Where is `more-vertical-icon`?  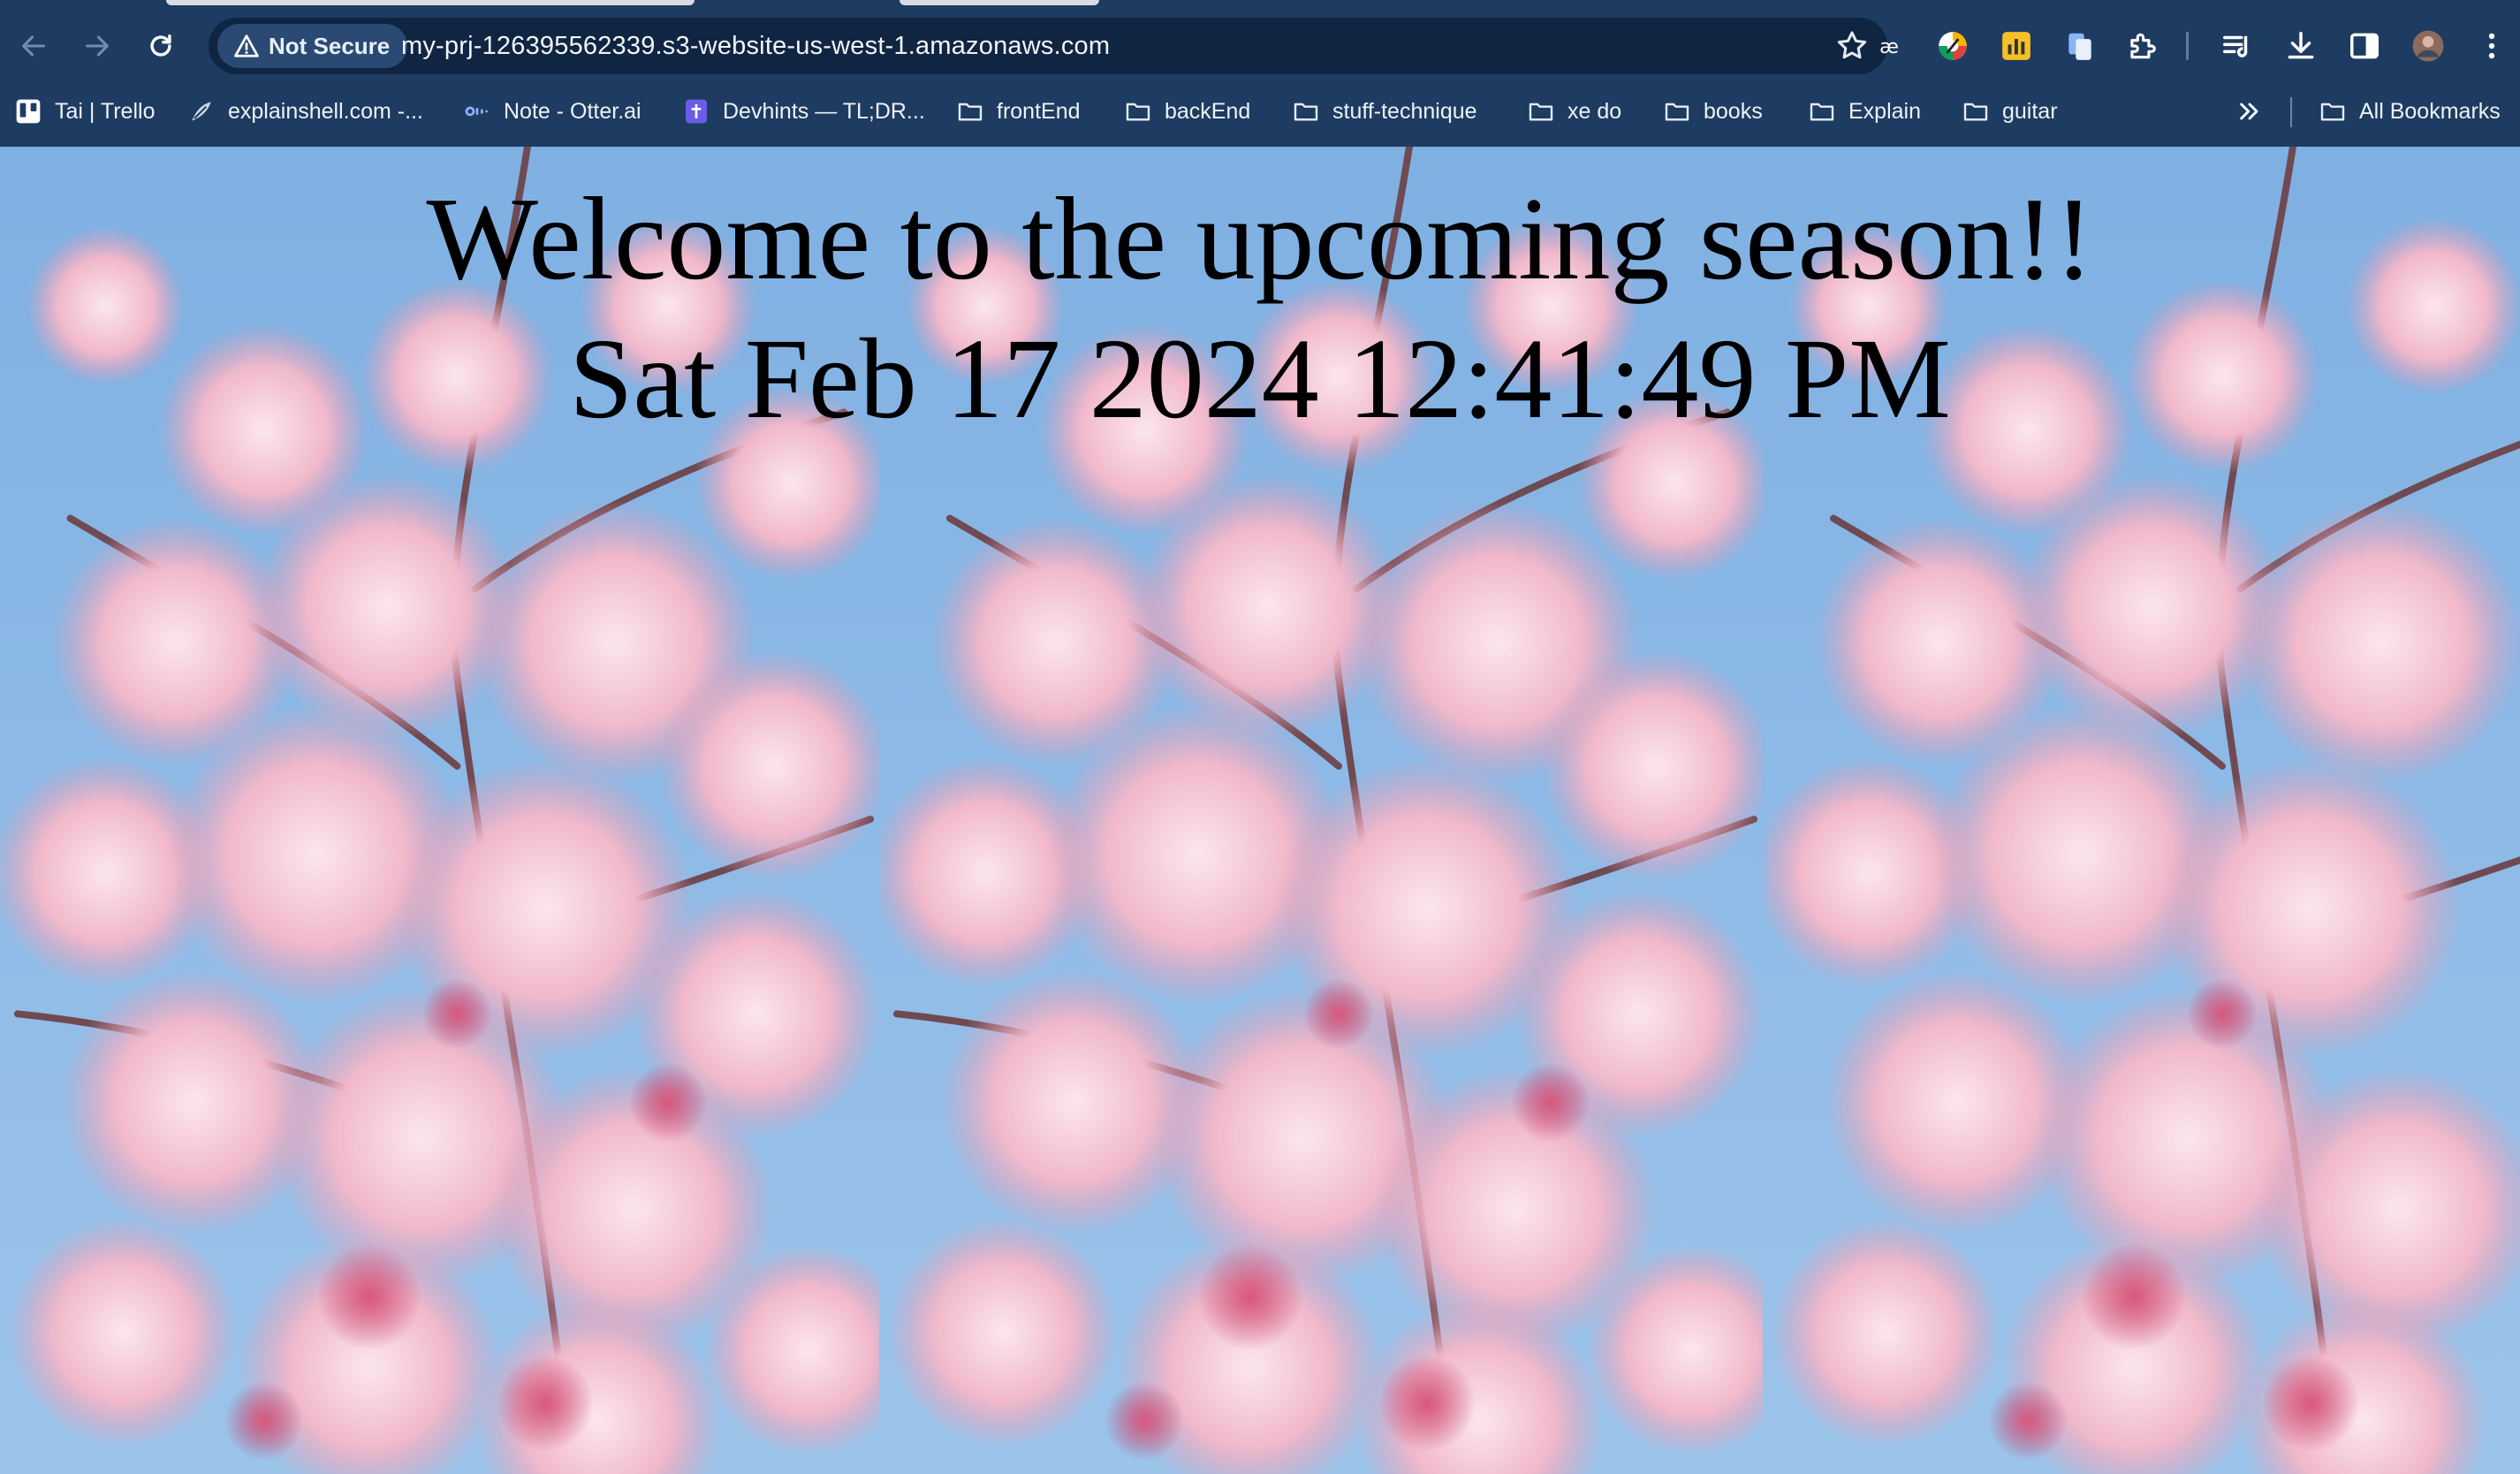
more-vertical-icon is located at coordinates (2491, 46).